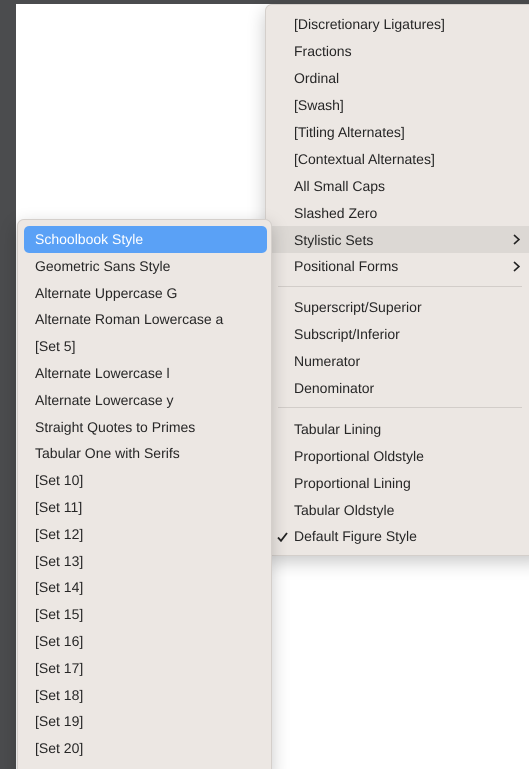  What do you see at coordinates (145, 722) in the screenshot?
I see `menu-item: [Set 19]` at bounding box center [145, 722].